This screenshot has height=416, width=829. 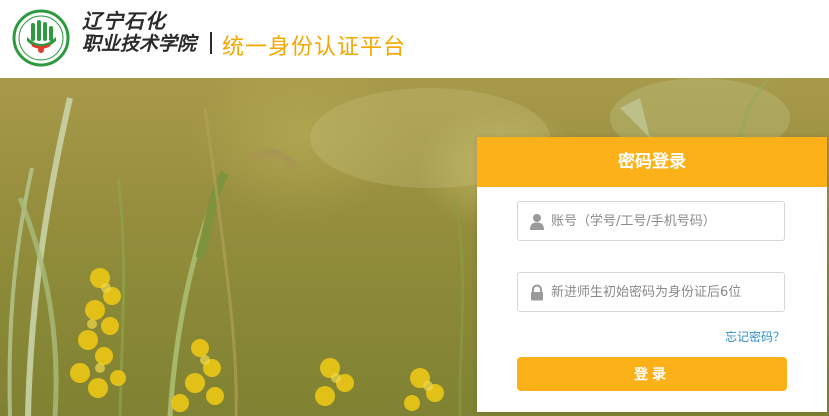 What do you see at coordinates (664, 221) in the screenshot?
I see `username-input` at bounding box center [664, 221].